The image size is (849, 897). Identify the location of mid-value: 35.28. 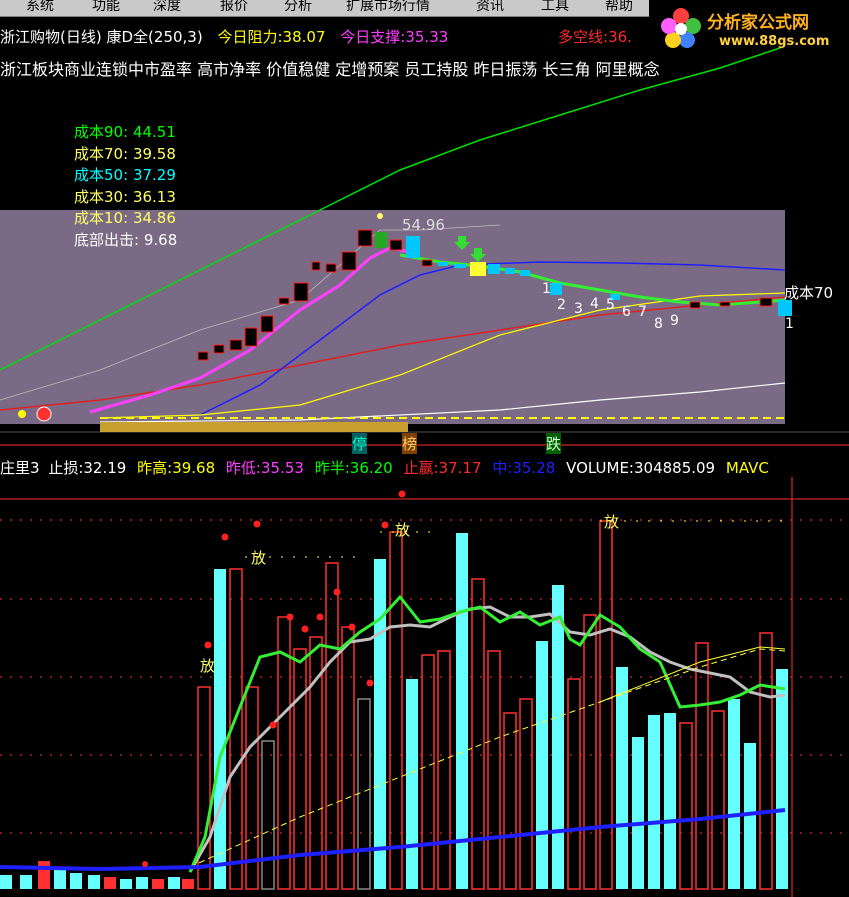
(534, 468).